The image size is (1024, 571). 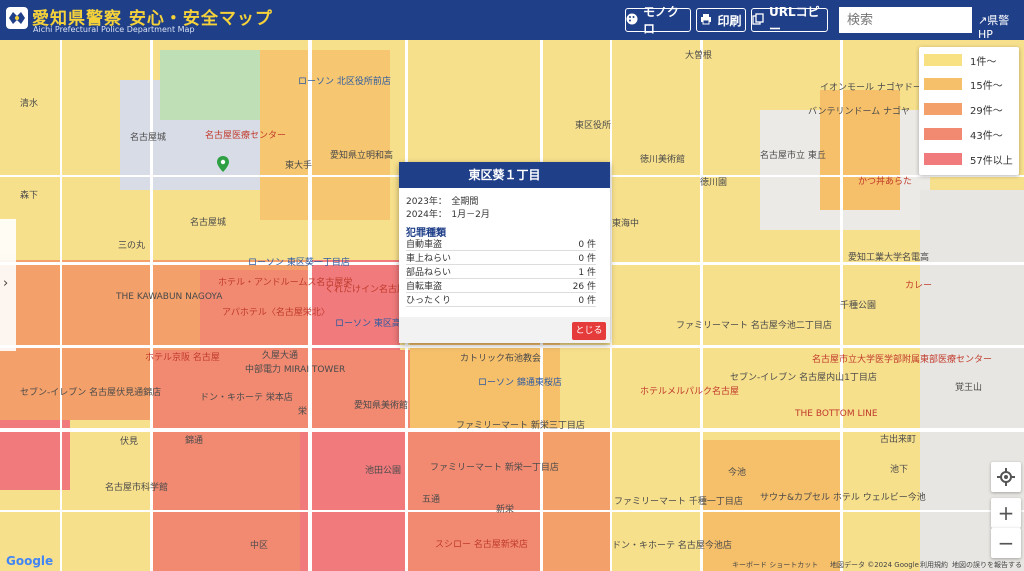 What do you see at coordinates (431, 500) in the screenshot?
I see `map-label: 五通` at bounding box center [431, 500].